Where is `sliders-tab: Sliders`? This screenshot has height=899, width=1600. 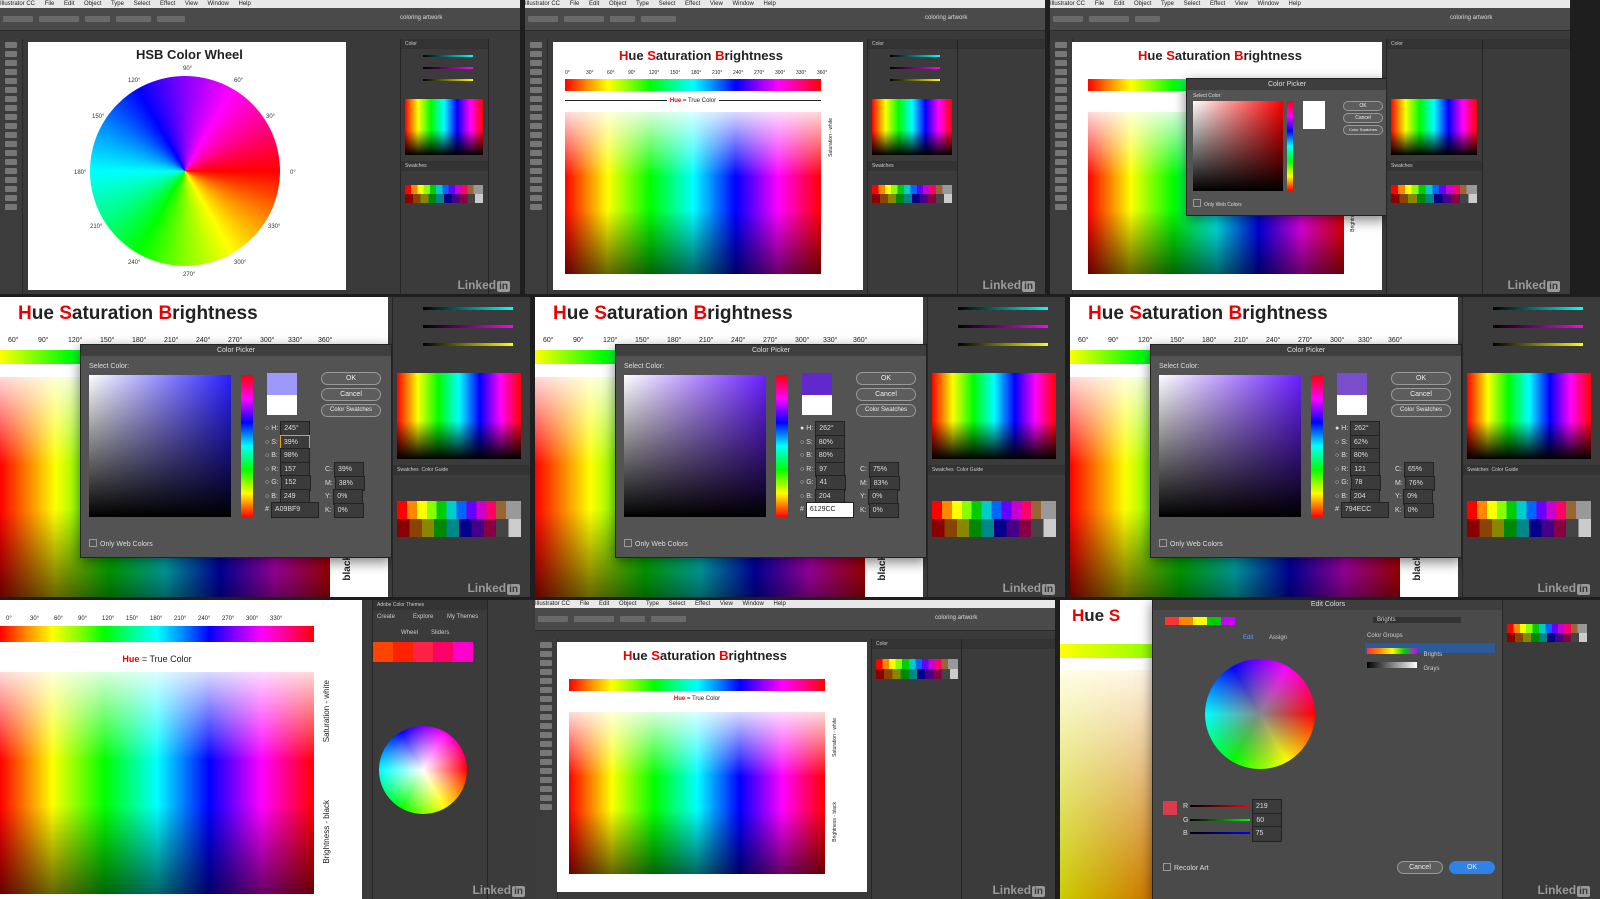 sliders-tab: Sliders is located at coordinates (440, 633).